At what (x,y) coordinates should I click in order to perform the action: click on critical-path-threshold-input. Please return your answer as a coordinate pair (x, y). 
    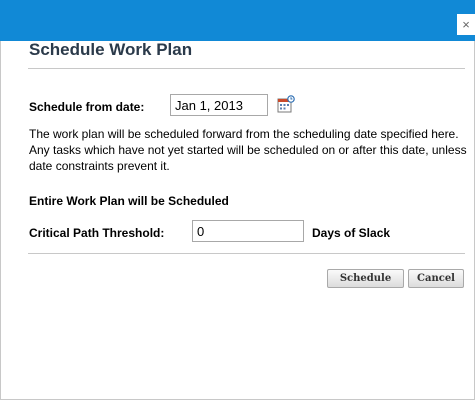
    Looking at the image, I should click on (248, 231).